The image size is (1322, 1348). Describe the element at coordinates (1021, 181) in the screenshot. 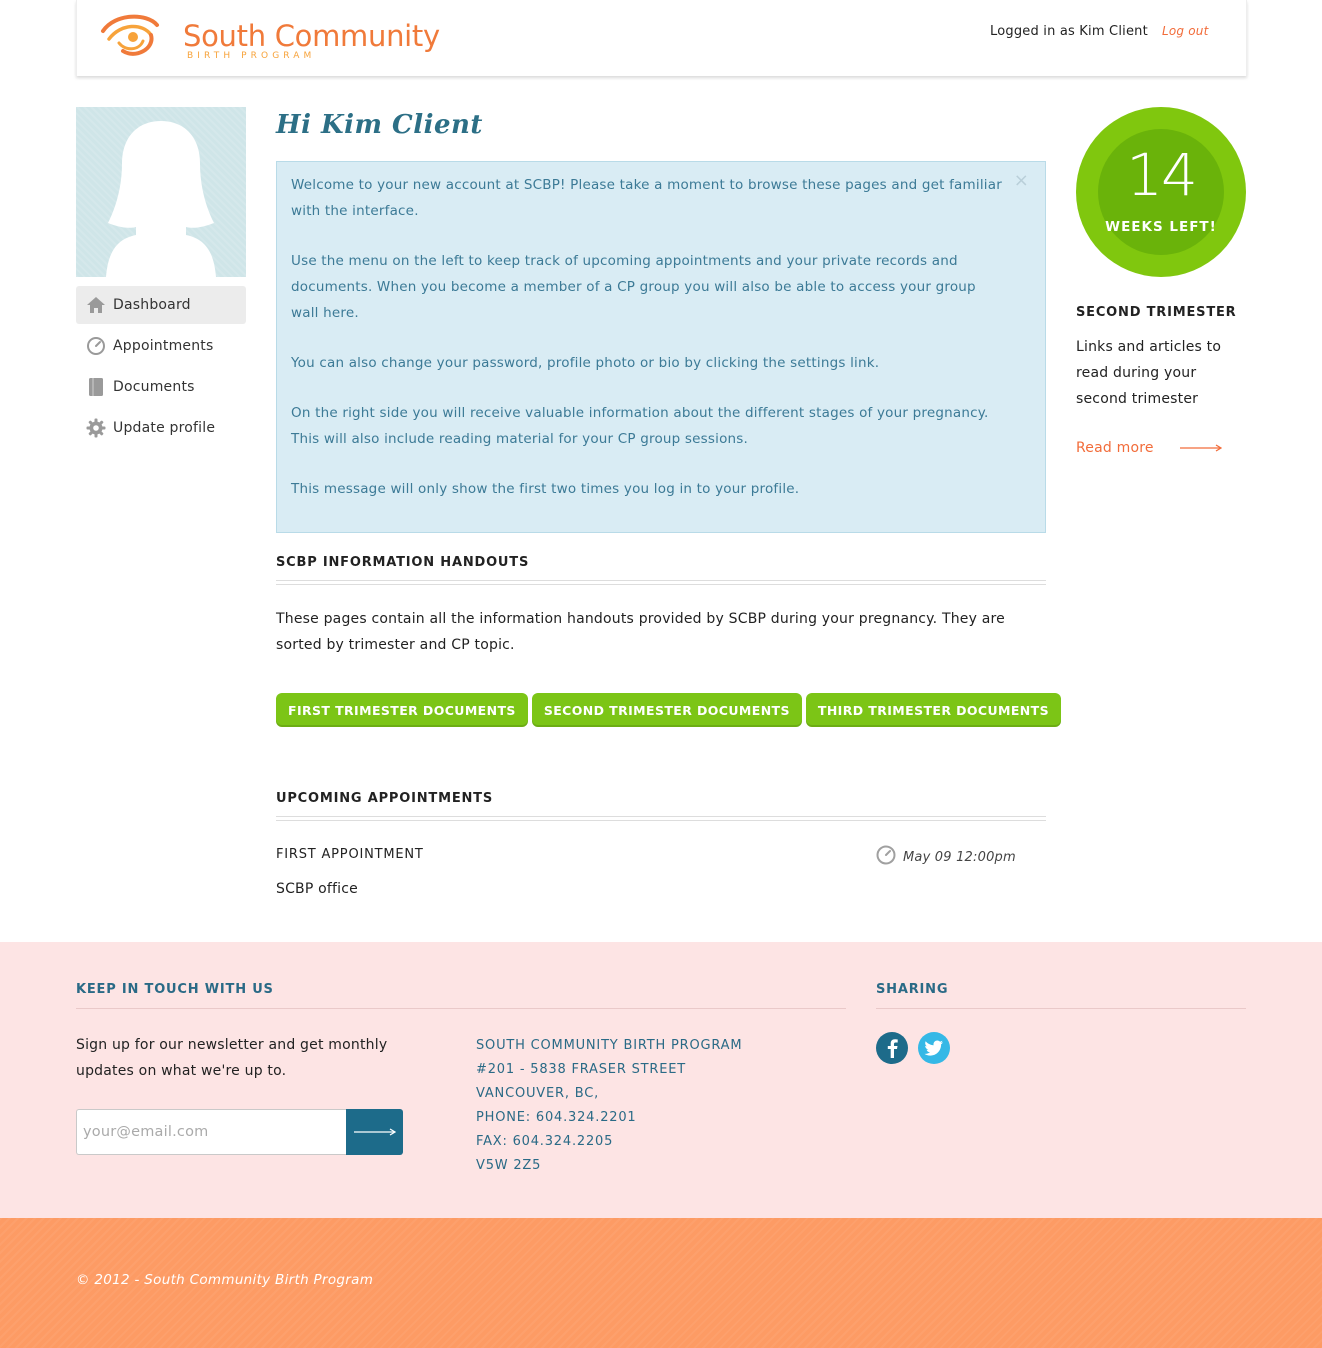

I see `close-icon: ×` at that location.